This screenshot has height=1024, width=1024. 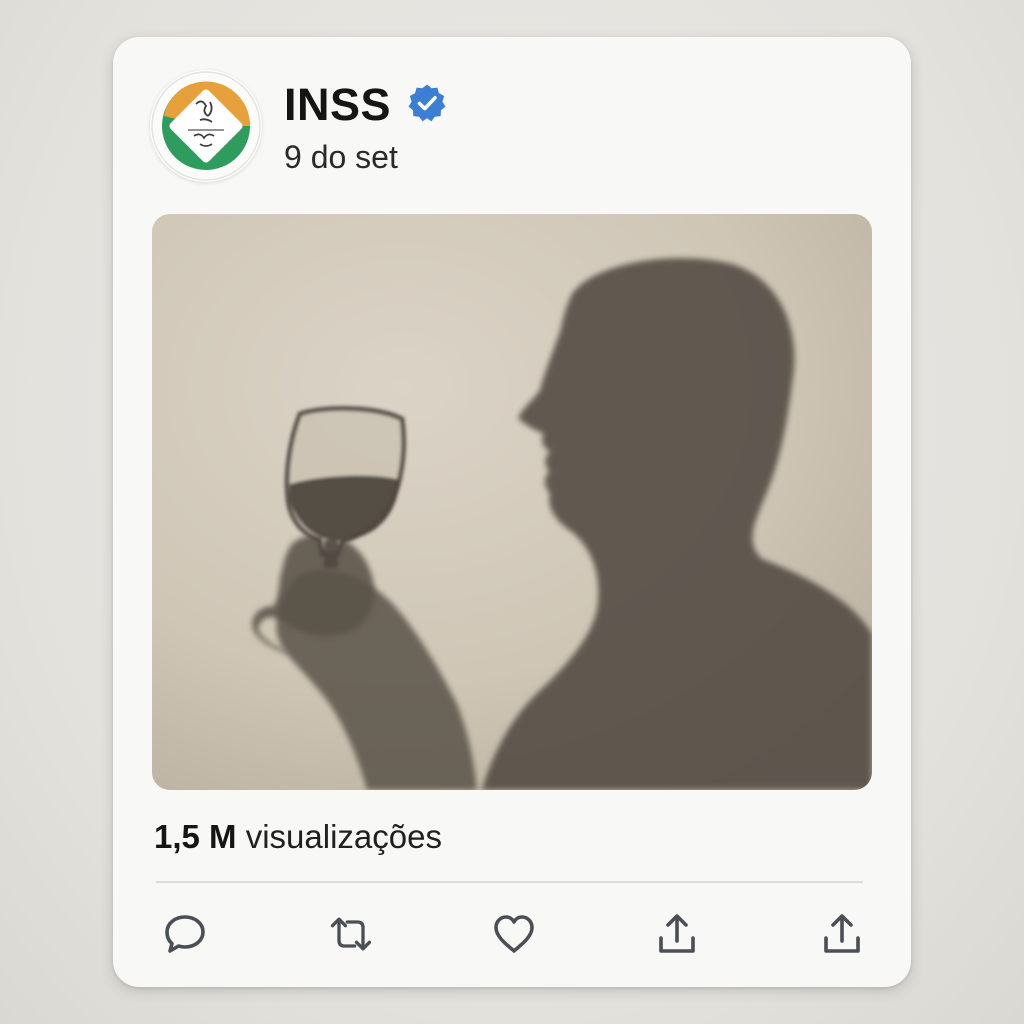 What do you see at coordinates (343, 836) in the screenshot?
I see `view-count-label: visualizações` at bounding box center [343, 836].